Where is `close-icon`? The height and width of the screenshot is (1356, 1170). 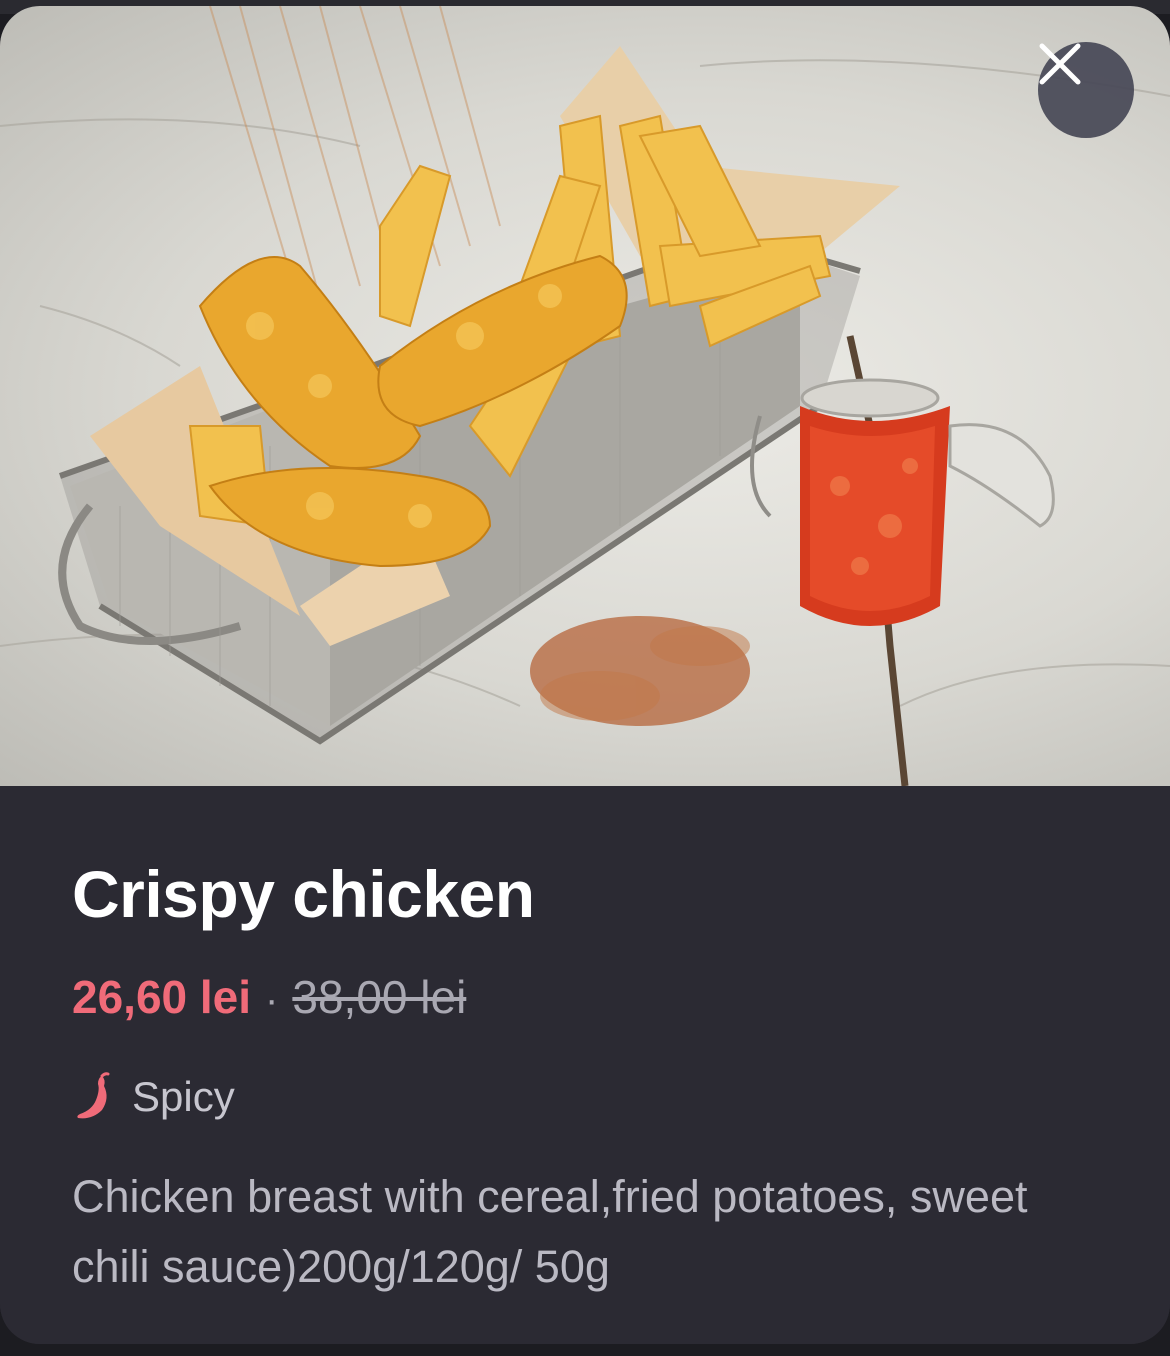 close-icon is located at coordinates (1060, 64).